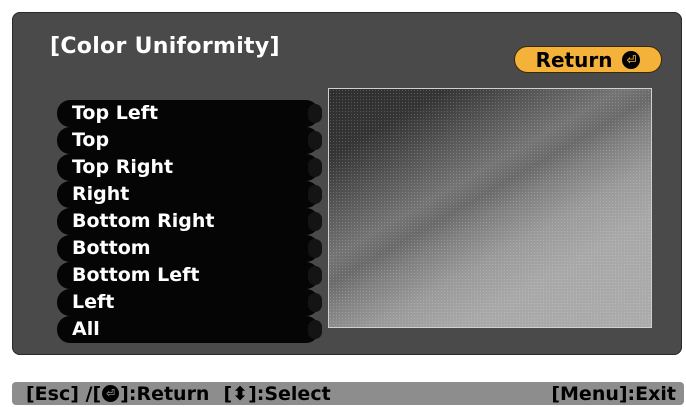 This screenshot has width=686, height=407. What do you see at coordinates (189, 248) in the screenshot?
I see `menu-item-bottom: Bottom` at bounding box center [189, 248].